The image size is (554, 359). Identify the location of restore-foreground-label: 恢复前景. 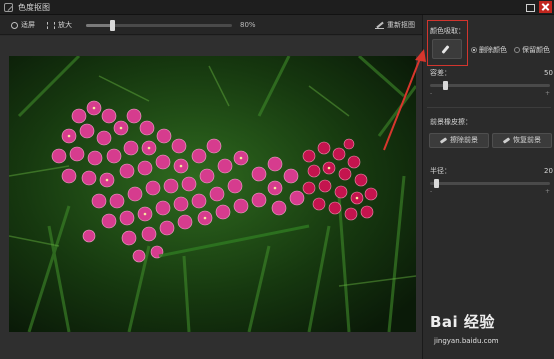
(527, 140).